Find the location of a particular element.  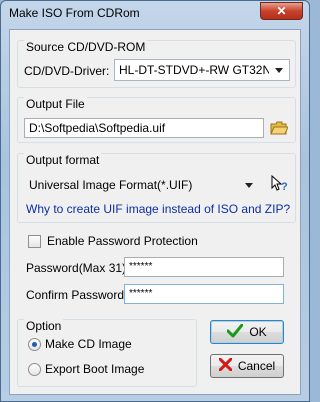

output-path-field: D:\Softpedia\Softpedia.uif is located at coordinates (144, 128).